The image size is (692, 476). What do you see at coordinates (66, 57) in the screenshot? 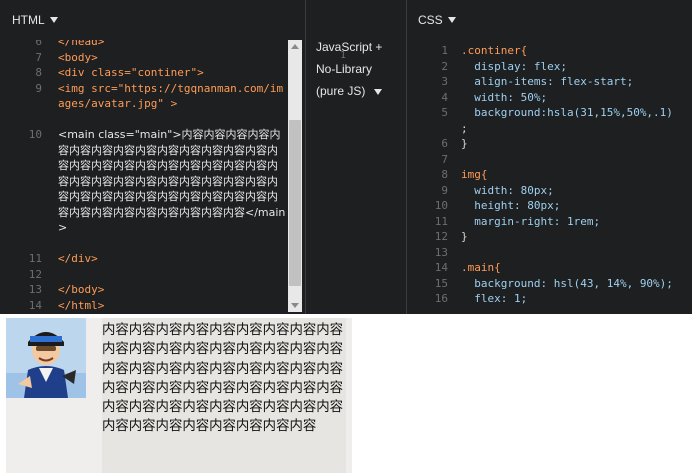
I see `code-line: 7 <body>` at bounding box center [66, 57].